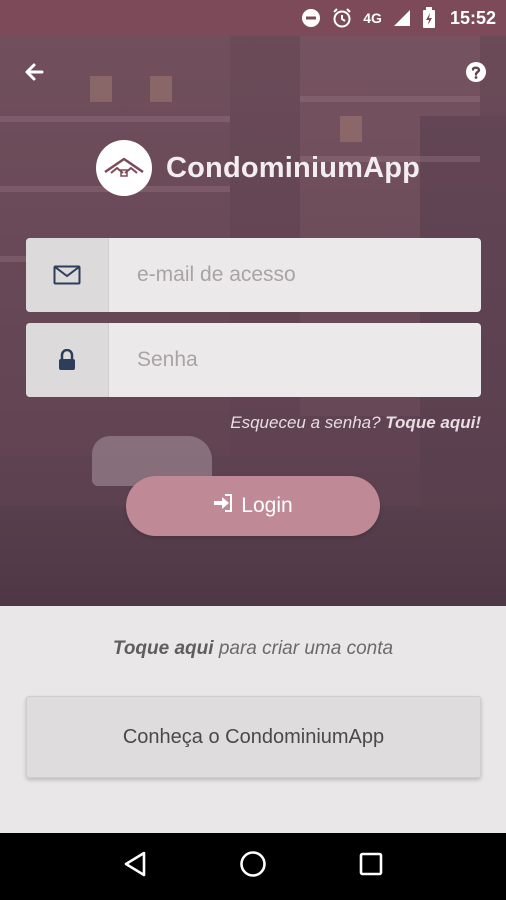  I want to click on status-bar: 4G 15:52, so click(253, 18).